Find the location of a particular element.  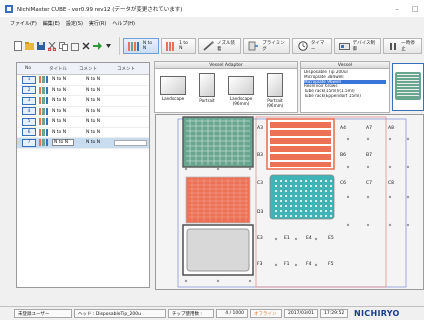

landscape-icon is located at coordinates (173, 85).